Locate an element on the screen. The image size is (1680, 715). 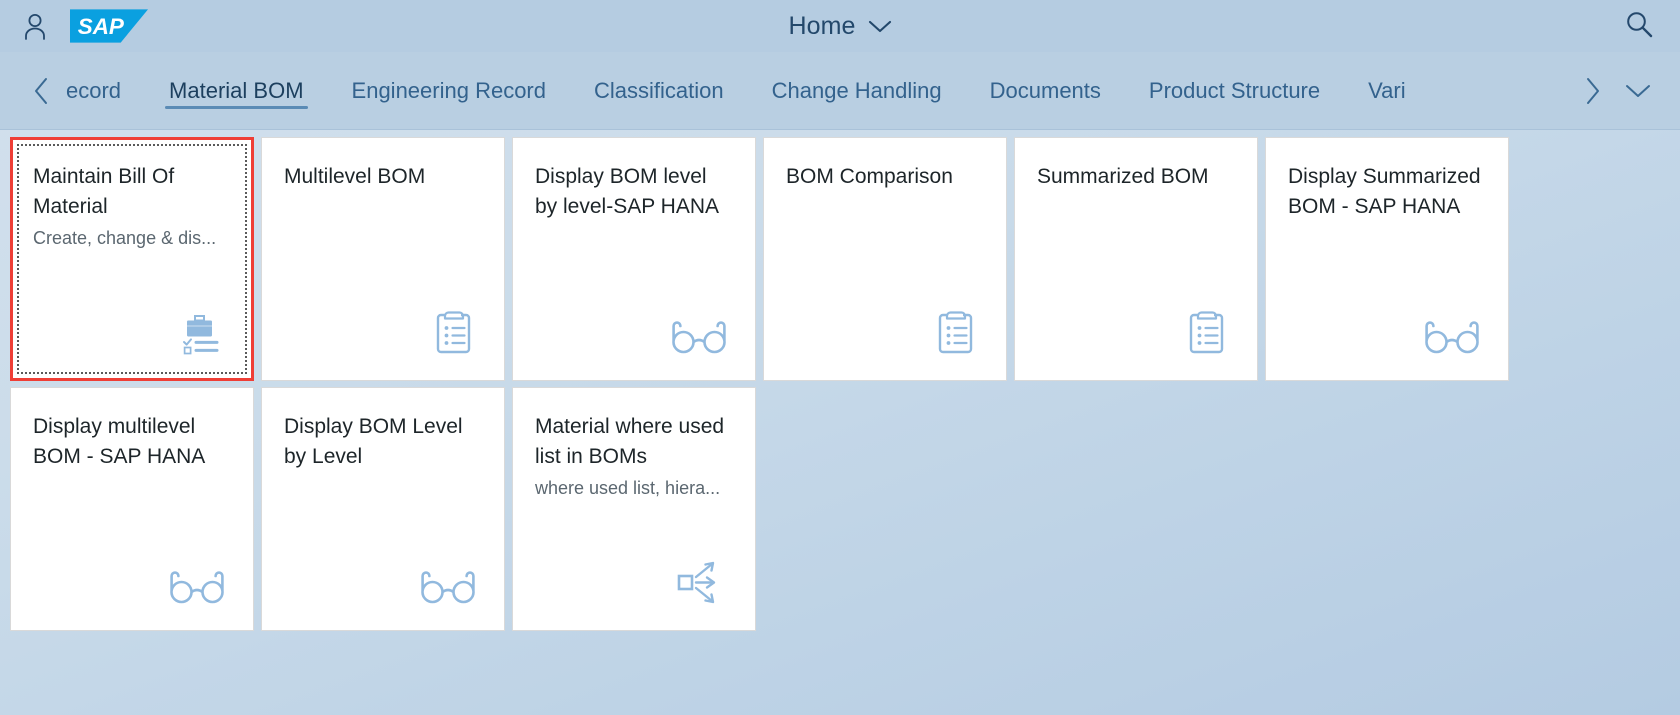
sap-logo-text: SAP is located at coordinates (101, 26).